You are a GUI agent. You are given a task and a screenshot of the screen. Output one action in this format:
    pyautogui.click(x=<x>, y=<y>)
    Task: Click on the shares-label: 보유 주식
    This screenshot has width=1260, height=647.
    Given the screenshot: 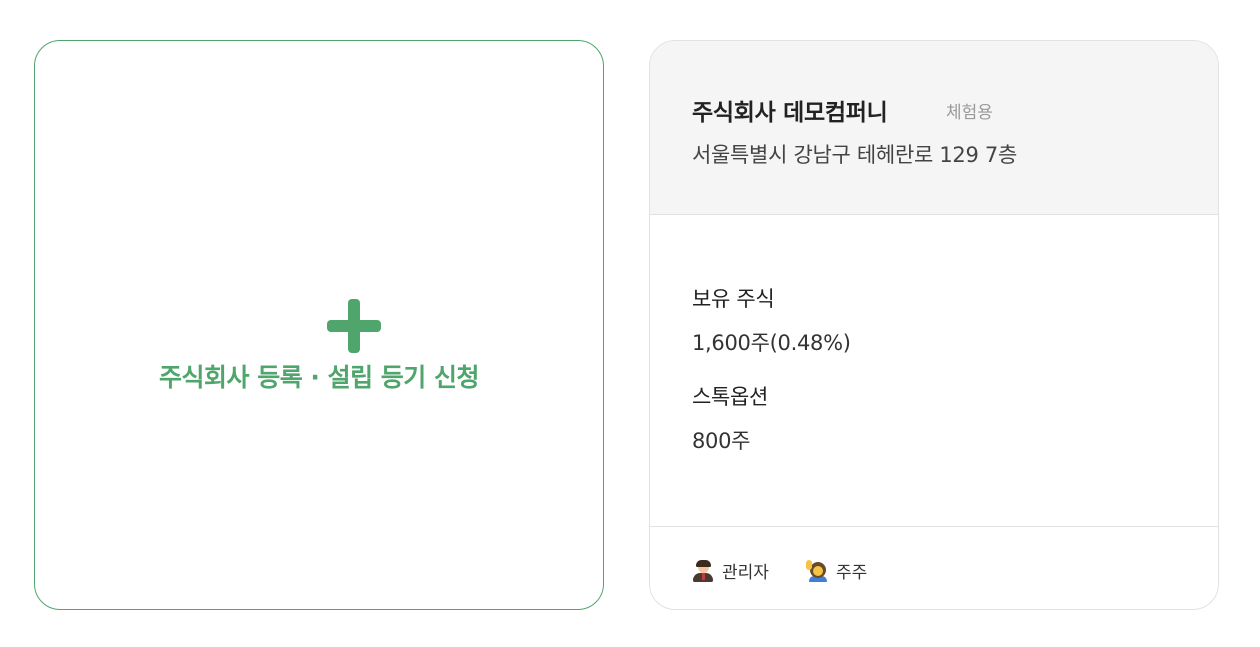 What is the action you would take?
    pyautogui.click(x=733, y=299)
    